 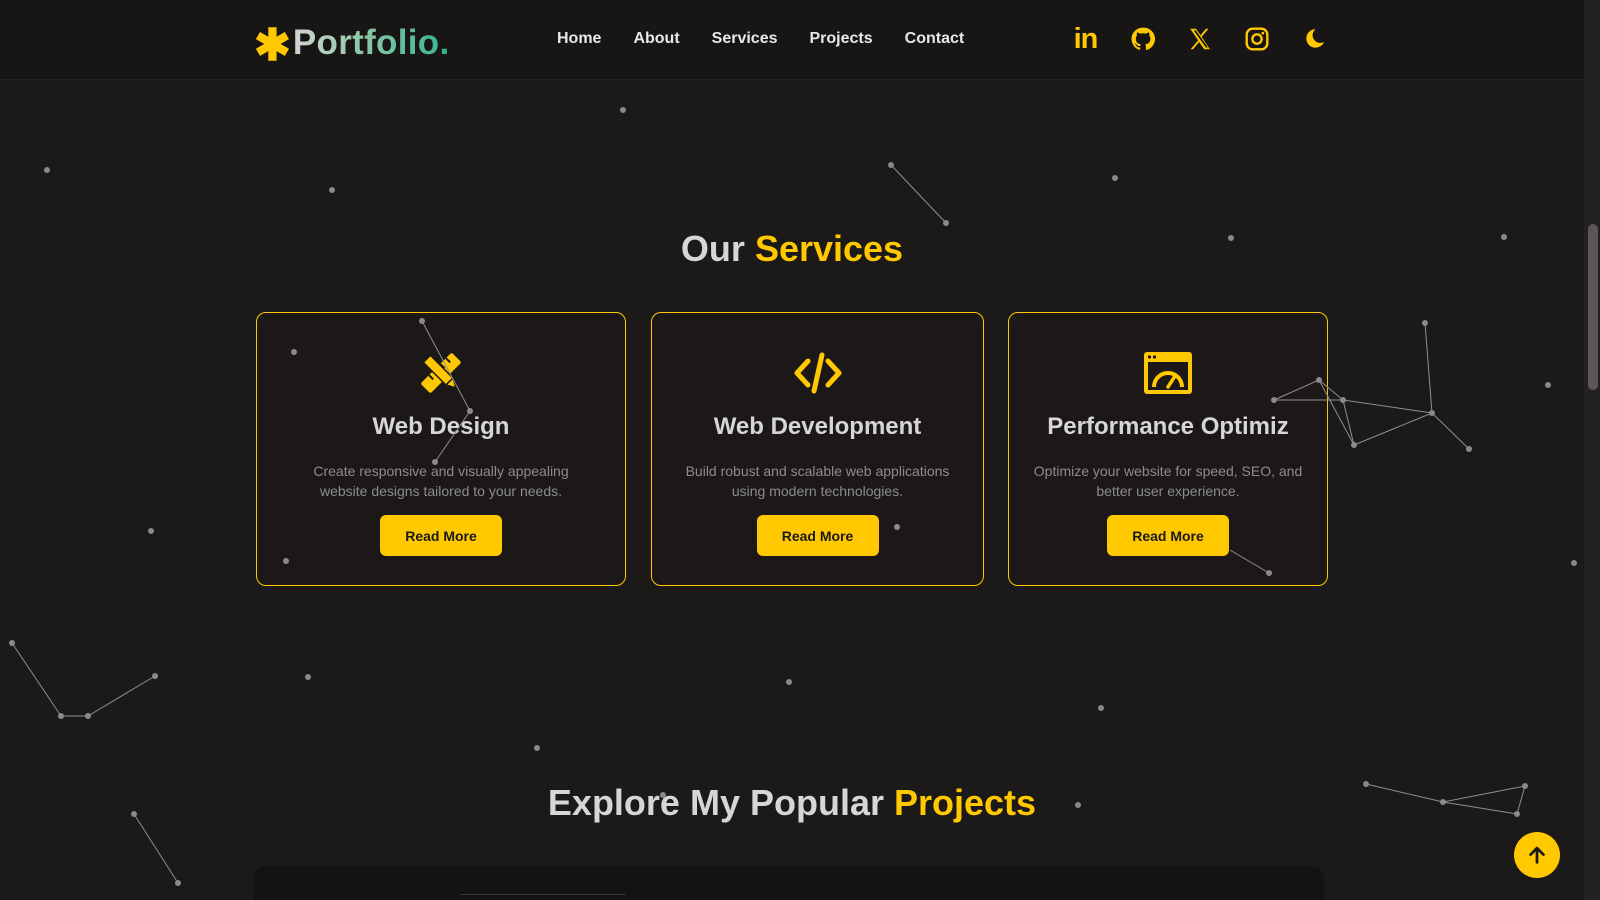 I want to click on linkedin-icon: in, so click(x=1085, y=39).